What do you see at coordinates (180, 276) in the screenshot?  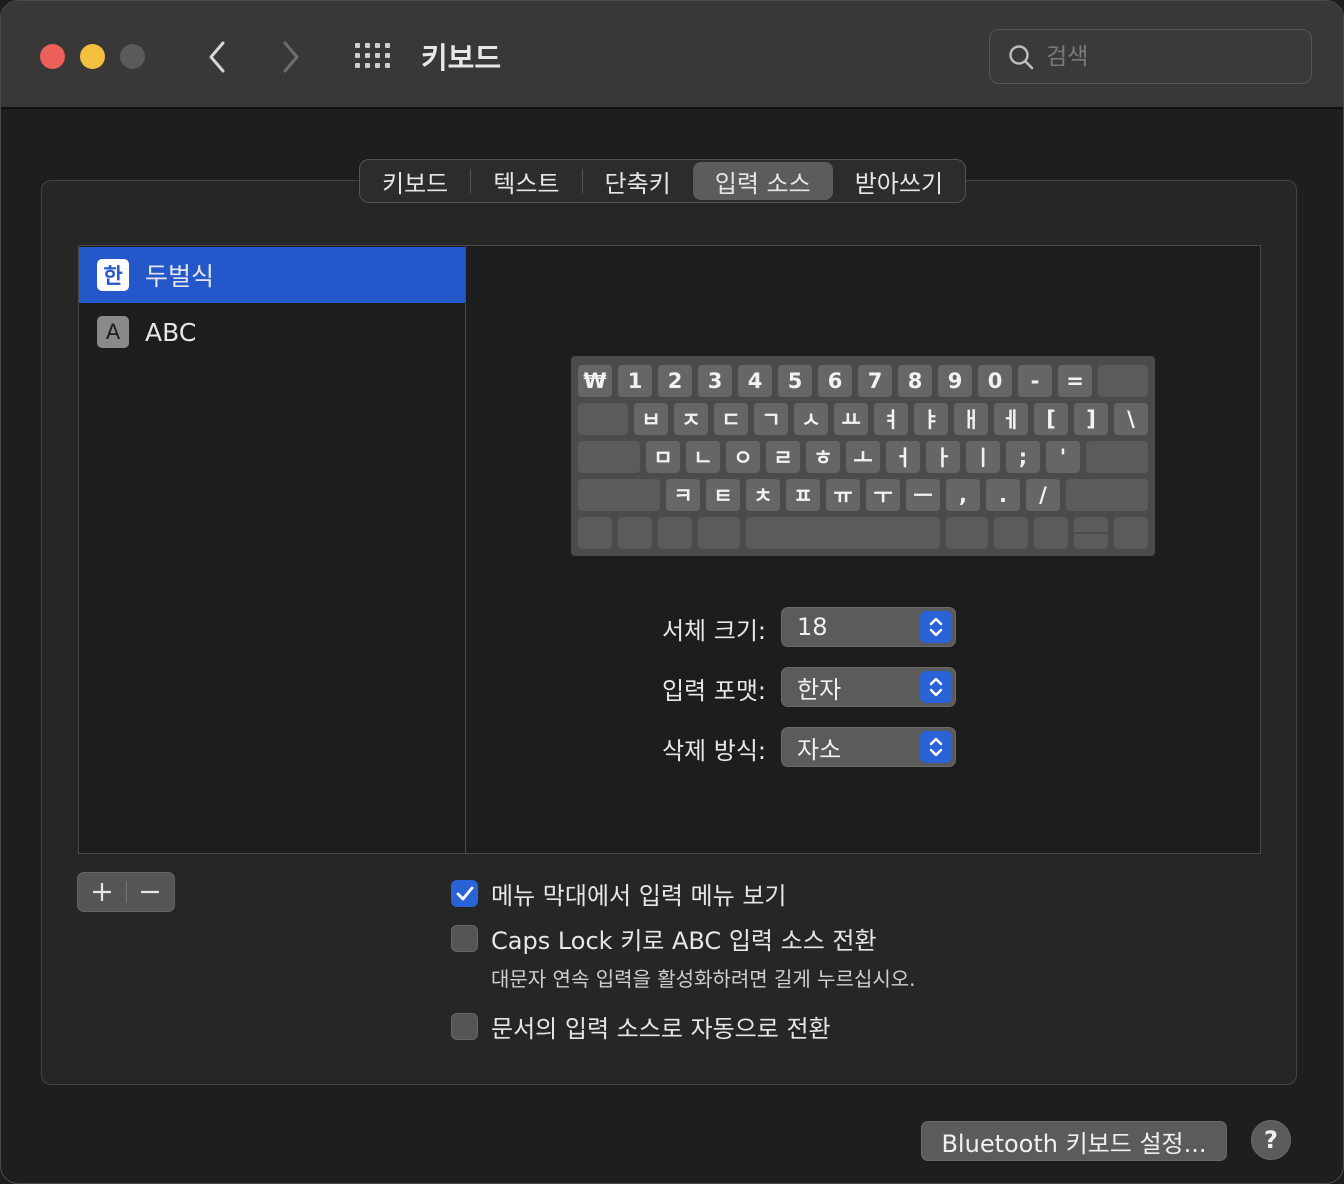 I see `source-label: 두벌식` at bounding box center [180, 276].